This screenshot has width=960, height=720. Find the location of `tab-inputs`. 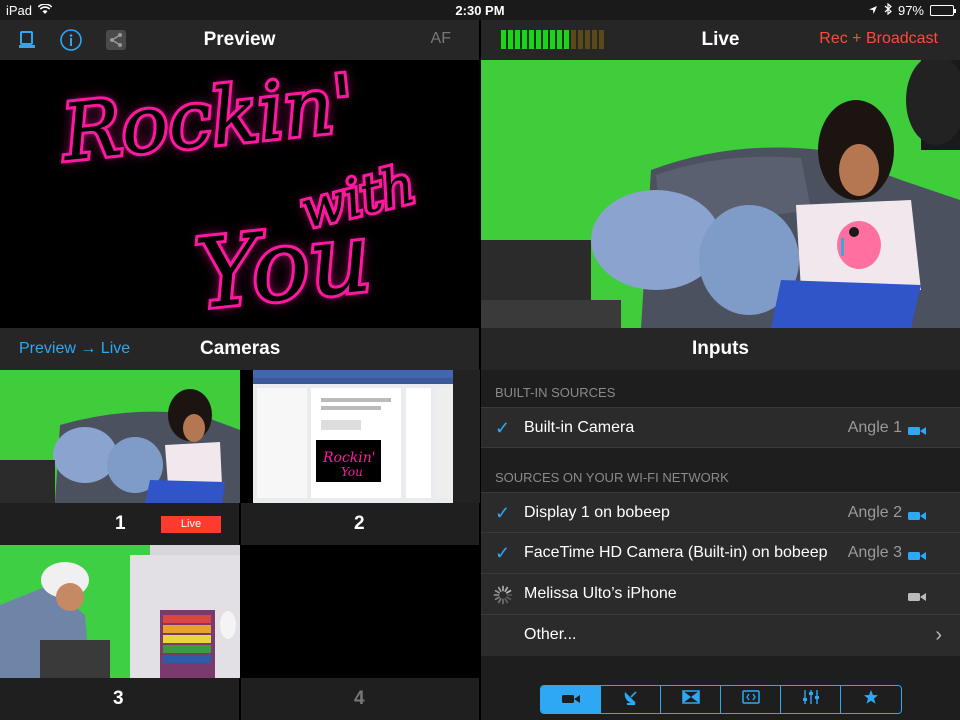

tab-inputs is located at coordinates (571, 699).